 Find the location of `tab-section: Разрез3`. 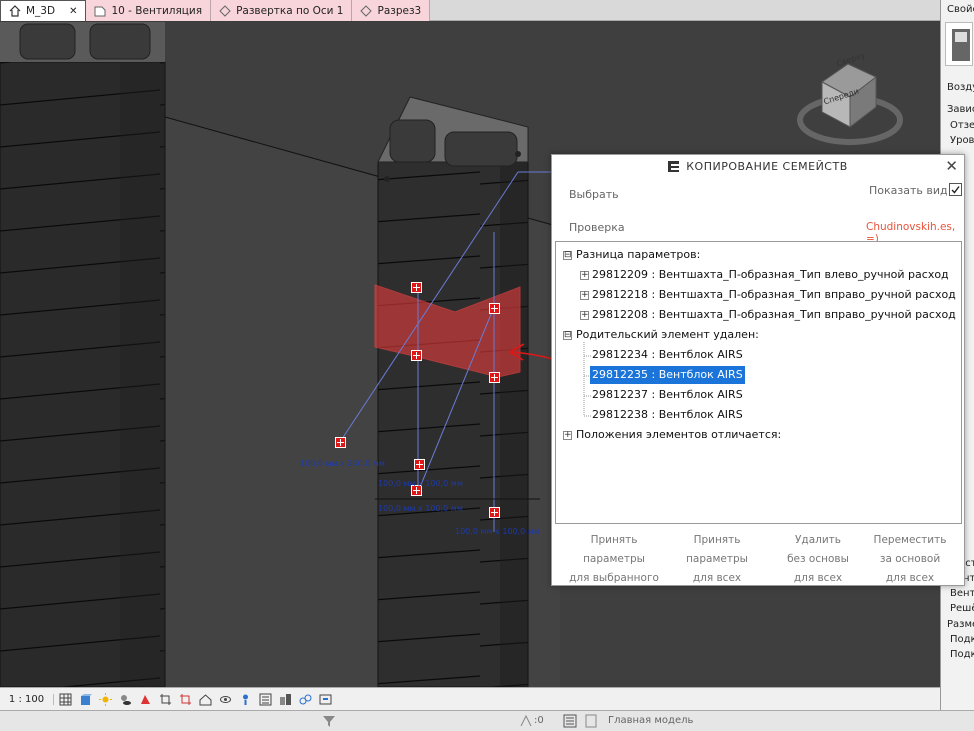

tab-section: Разрез3 is located at coordinates (391, 10).